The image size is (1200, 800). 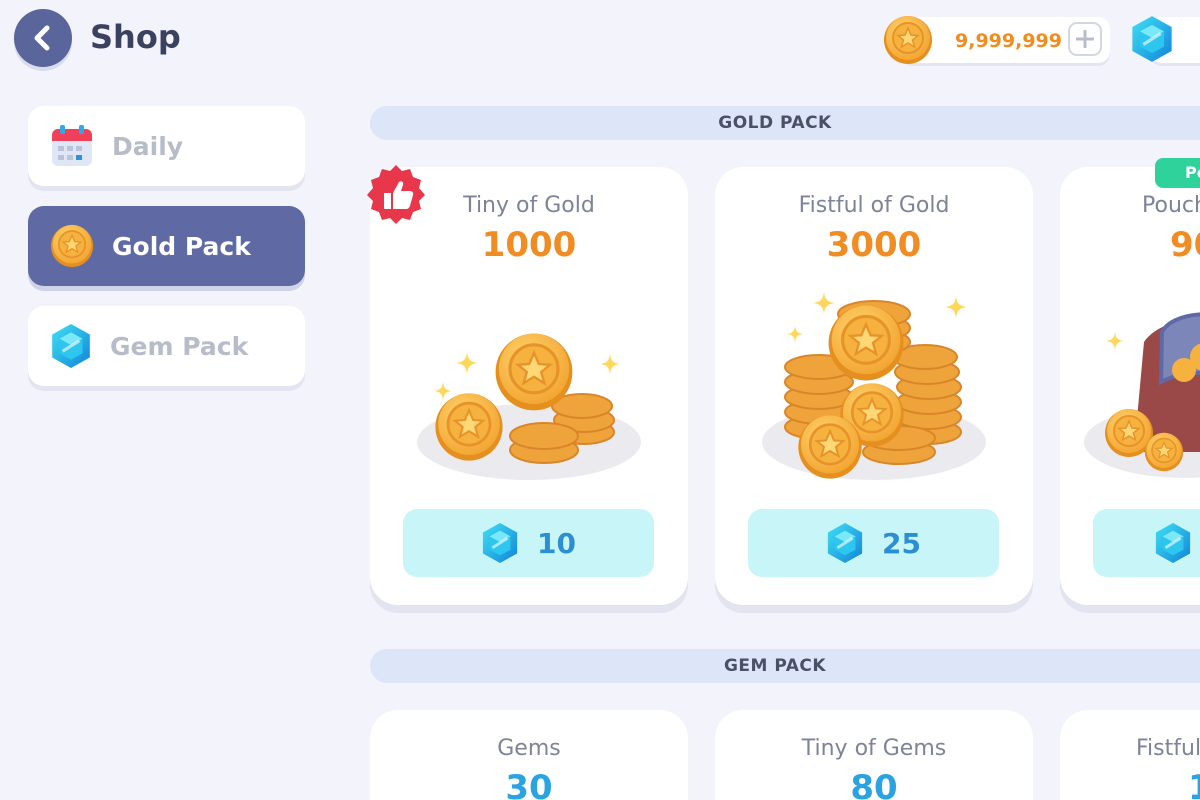 I want to click on gem-pack-card: Gems 30, so click(x=529, y=755).